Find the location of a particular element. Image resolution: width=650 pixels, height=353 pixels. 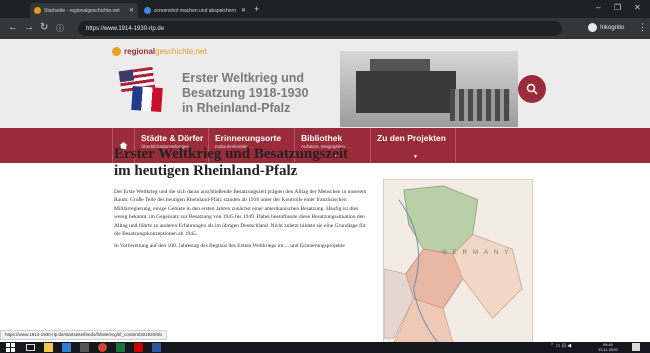

flags-image is located at coordinates (142, 91).